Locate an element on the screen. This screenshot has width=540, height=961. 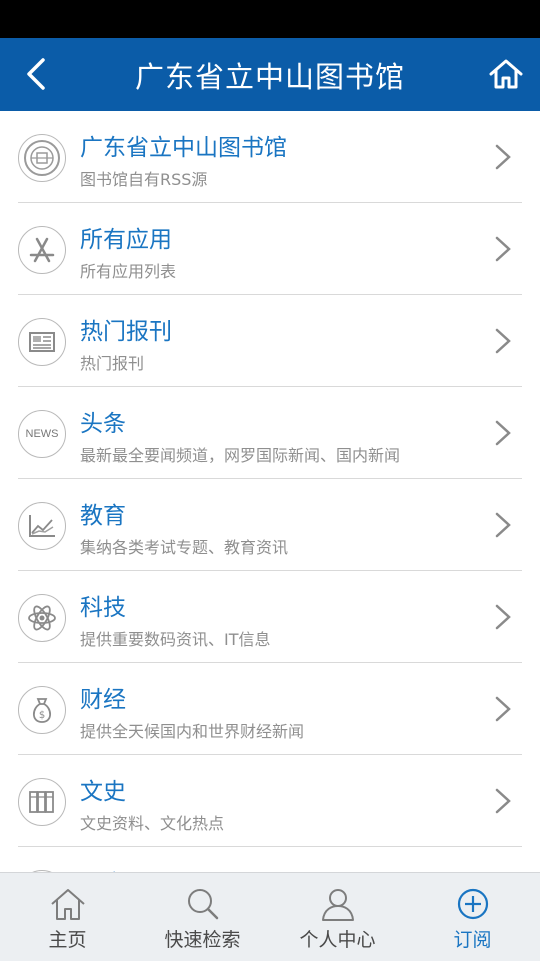
page-title: 广东省立中山图书馆 is located at coordinates (269, 76).